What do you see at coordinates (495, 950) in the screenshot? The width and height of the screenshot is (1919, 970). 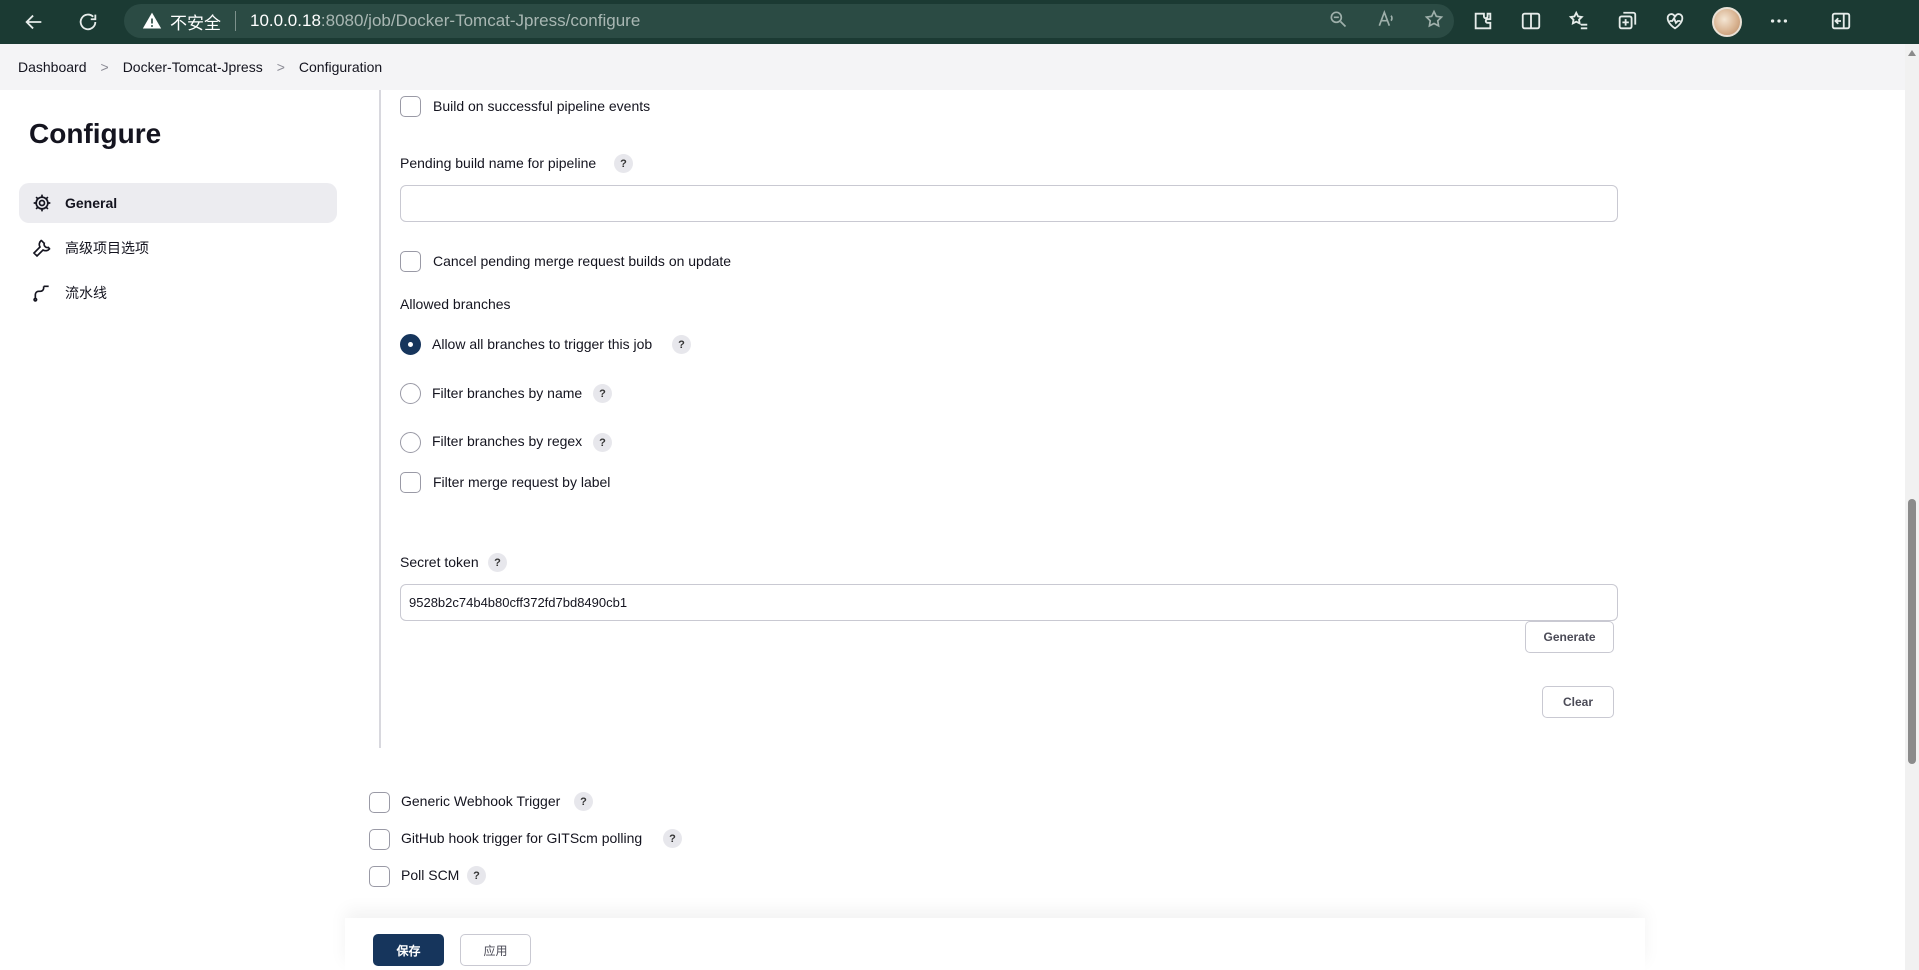 I see `apply-button: 应用` at bounding box center [495, 950].